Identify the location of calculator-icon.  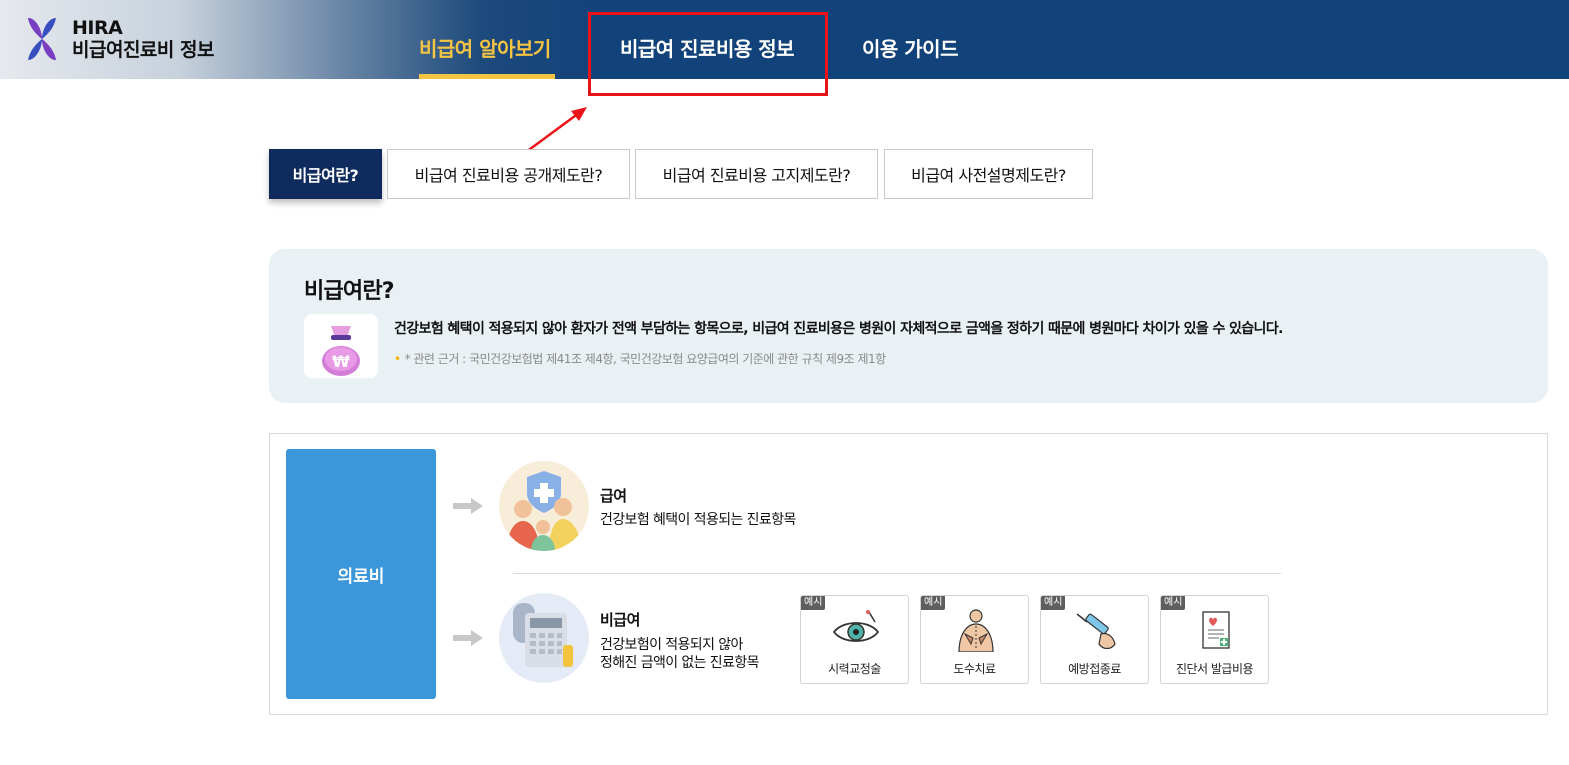
(544, 638).